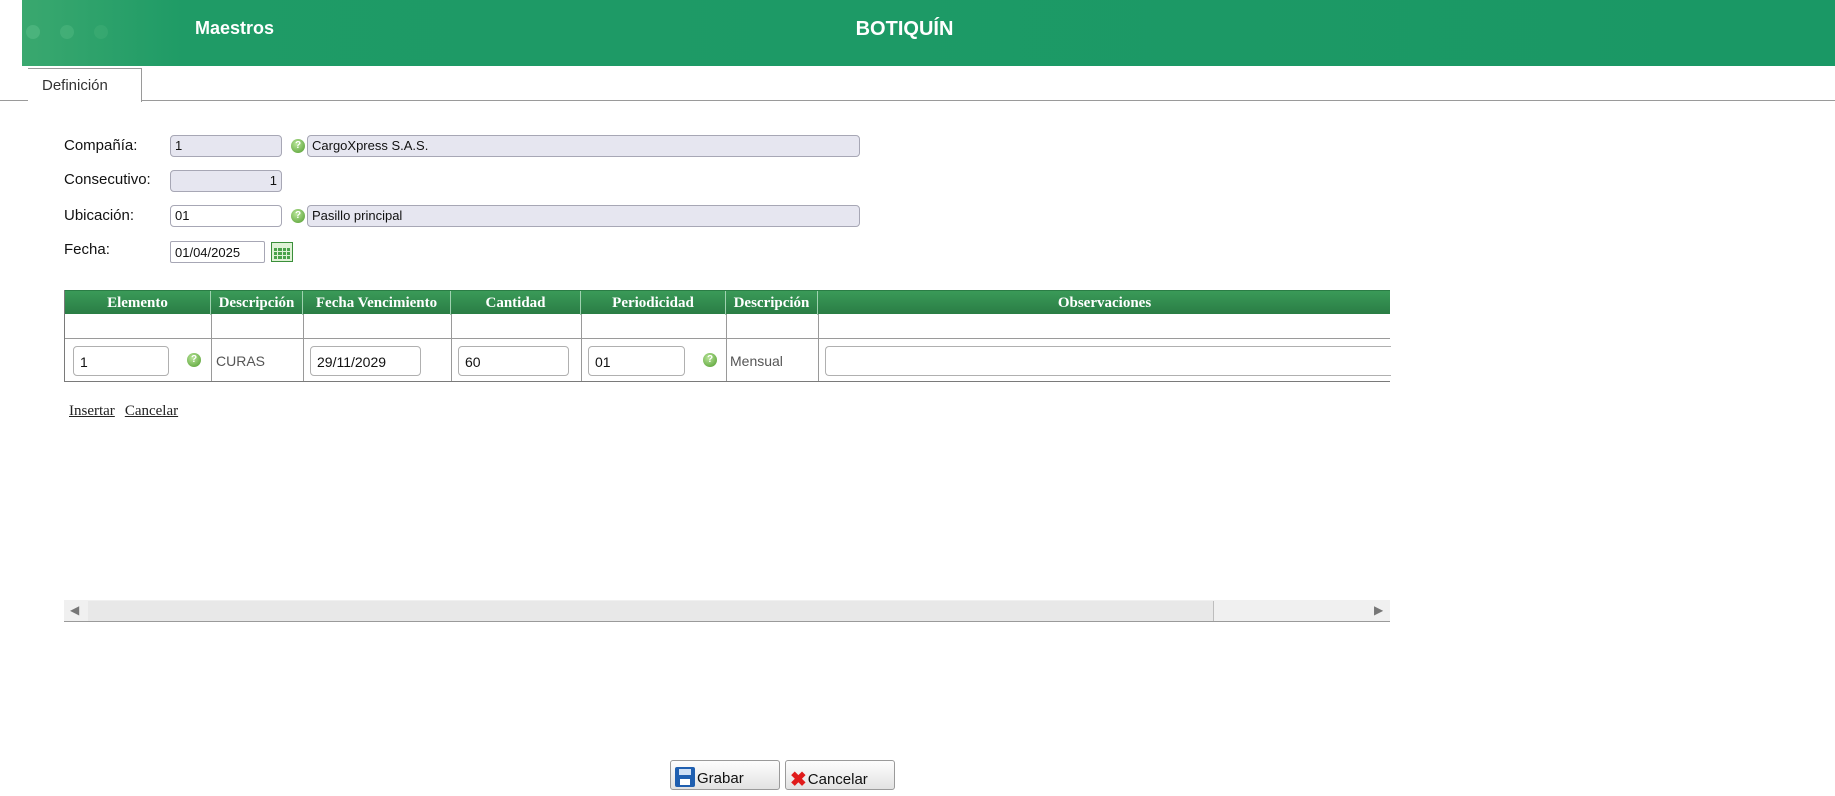 This screenshot has height=796, width=1835. I want to click on consecutivo-label: Consecutivo:, so click(107, 179).